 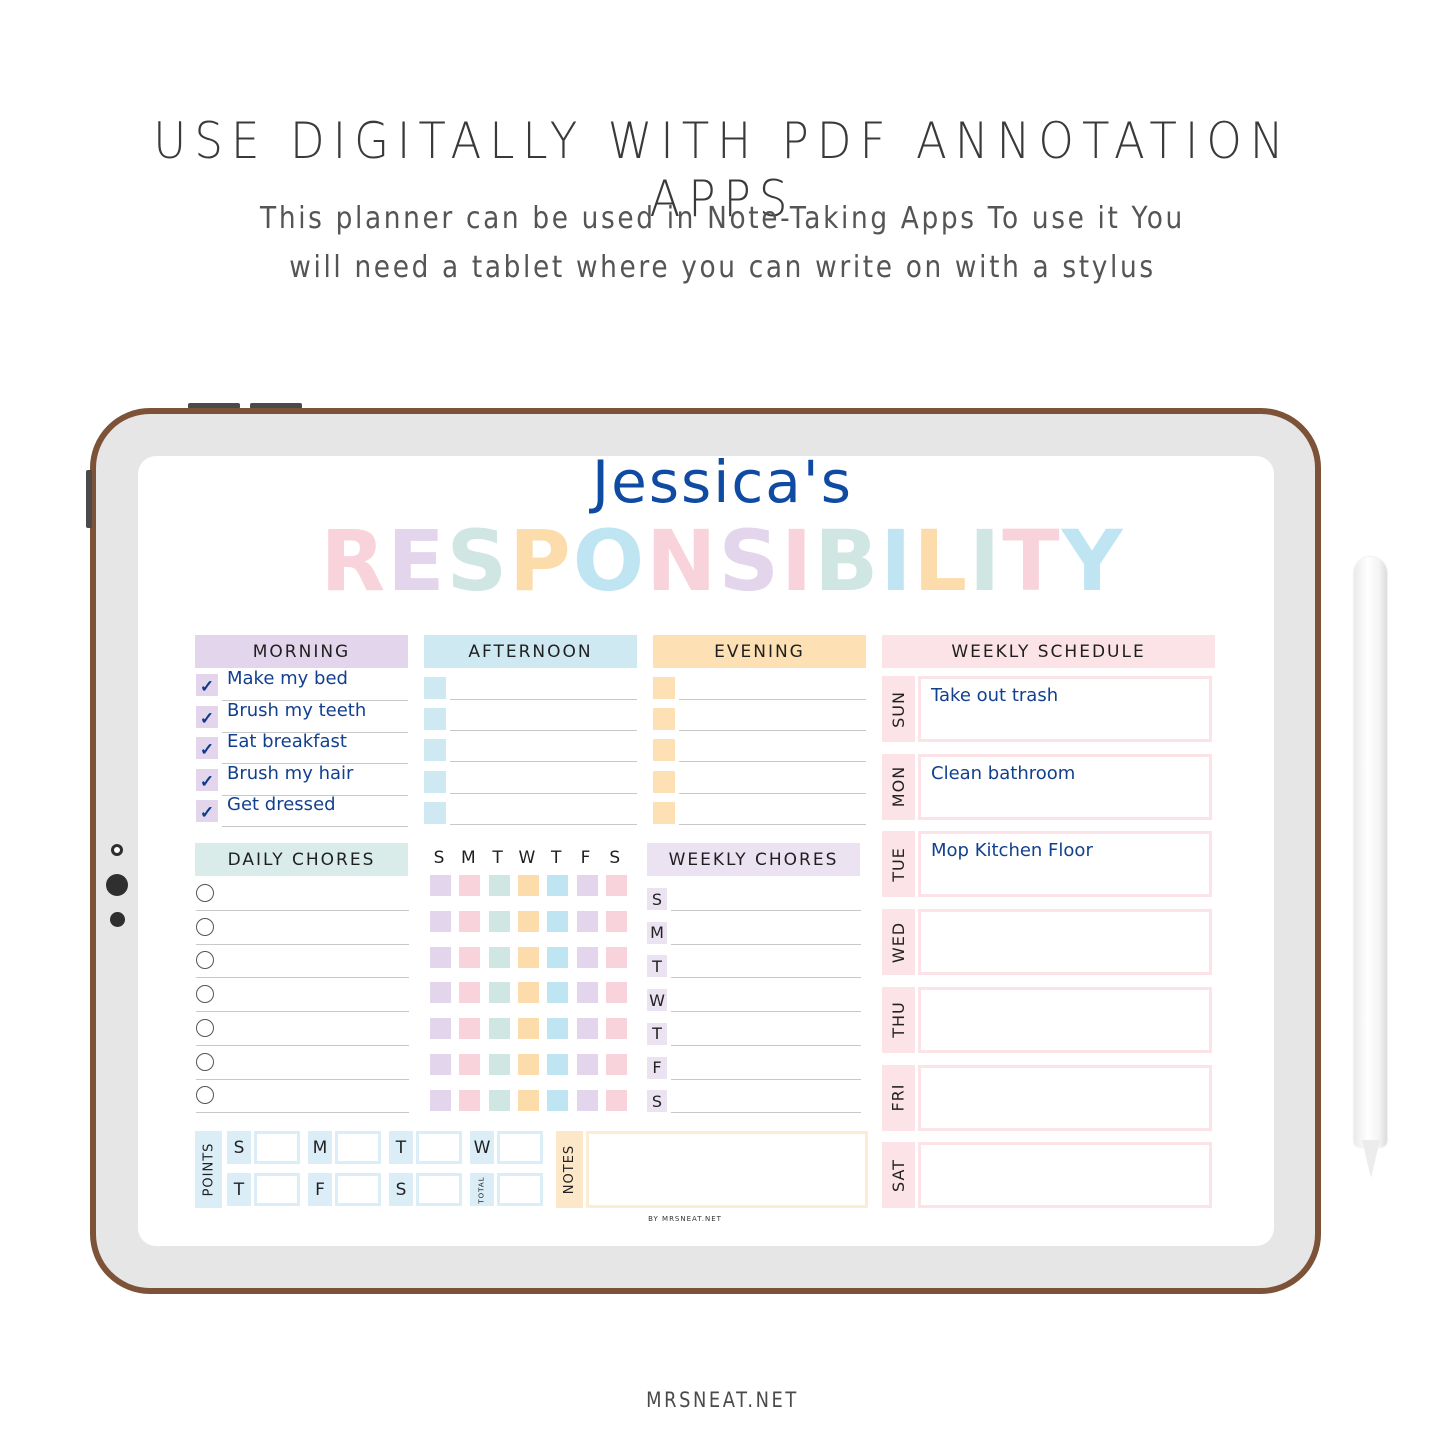 I want to click on schedule-day-field: Mop Kitchen Floor, so click(x=1065, y=864).